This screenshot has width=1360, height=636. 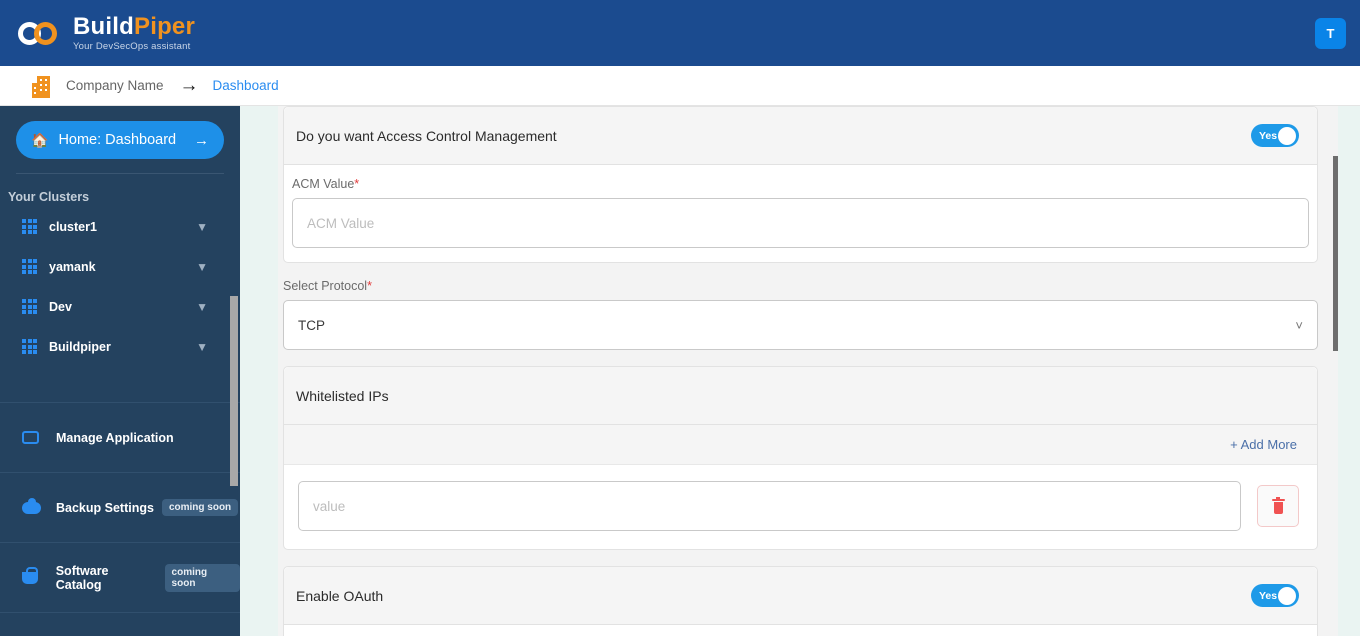 I want to click on whitelisted-ip-input, so click(x=769, y=506).